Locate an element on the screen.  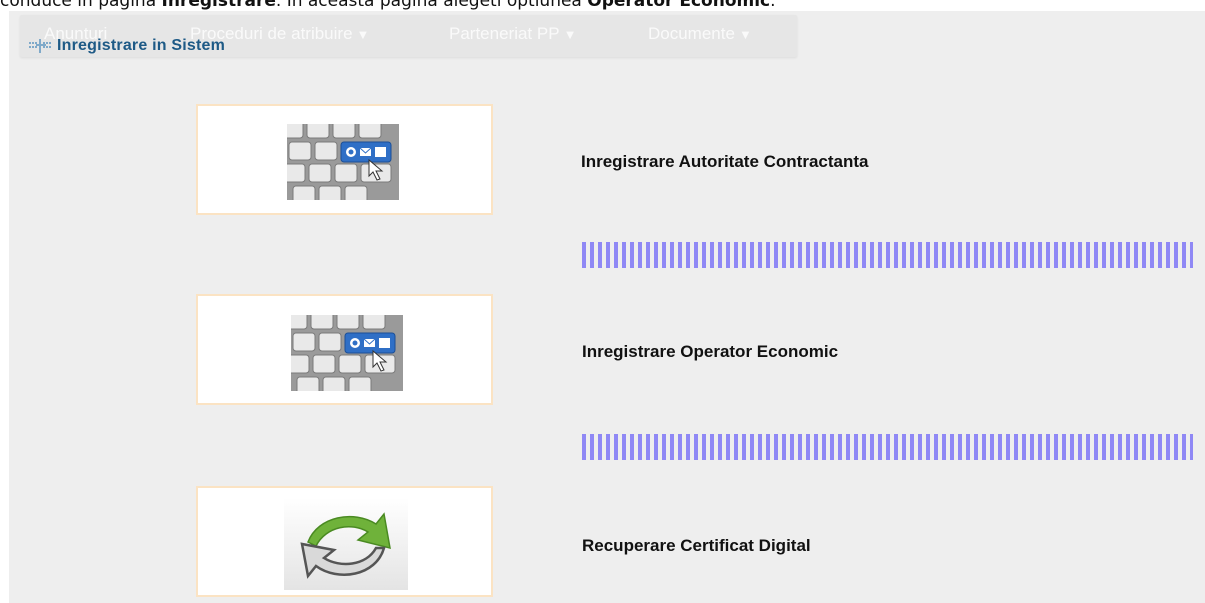
option-card-operator is located at coordinates (344, 349).